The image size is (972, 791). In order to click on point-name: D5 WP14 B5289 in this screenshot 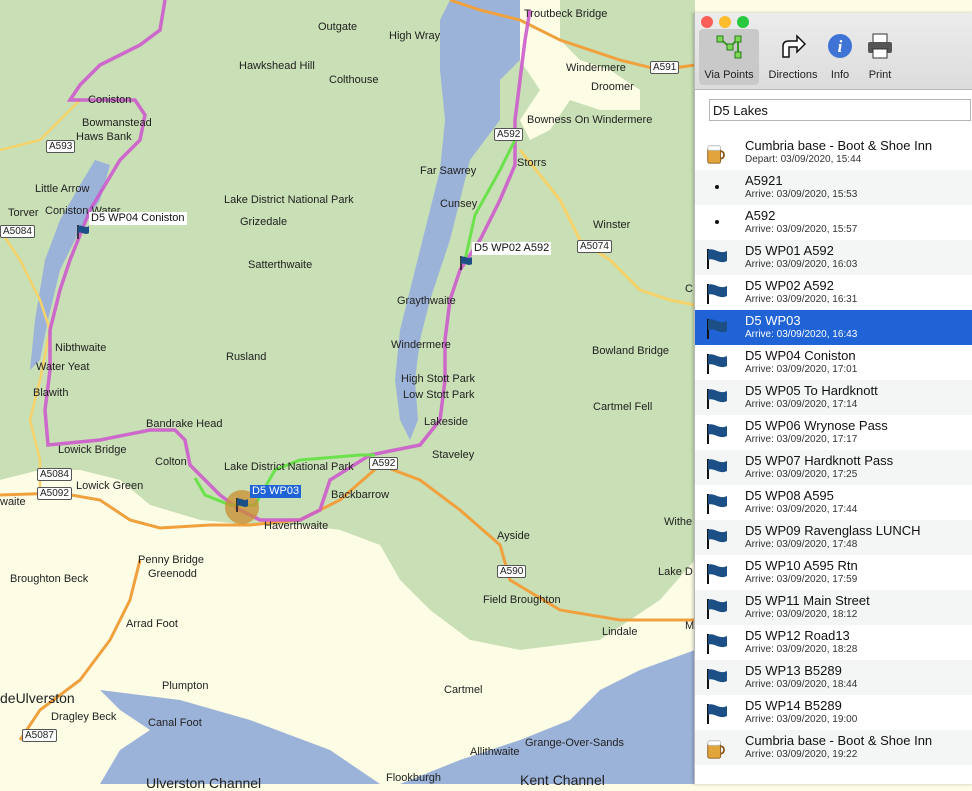, I will do `click(793, 705)`.